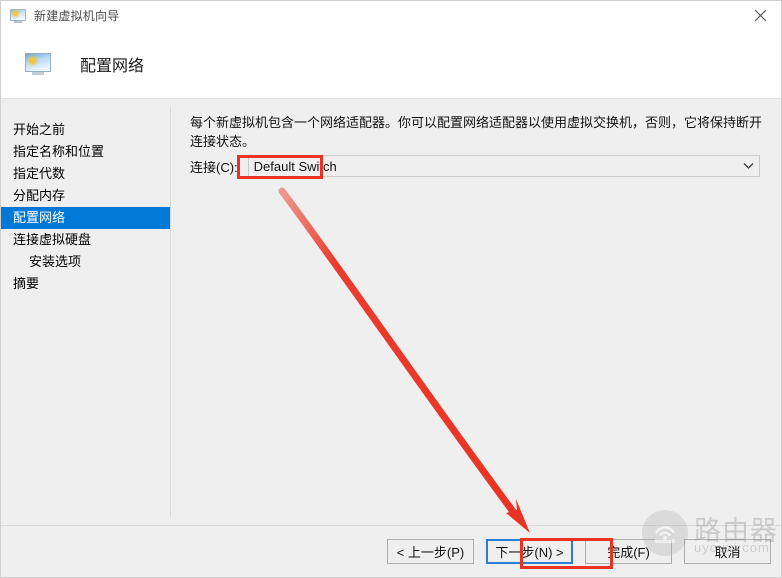 The image size is (782, 578). Describe the element at coordinates (628, 551) in the screenshot. I see `finish-button: 完成(F)` at that location.